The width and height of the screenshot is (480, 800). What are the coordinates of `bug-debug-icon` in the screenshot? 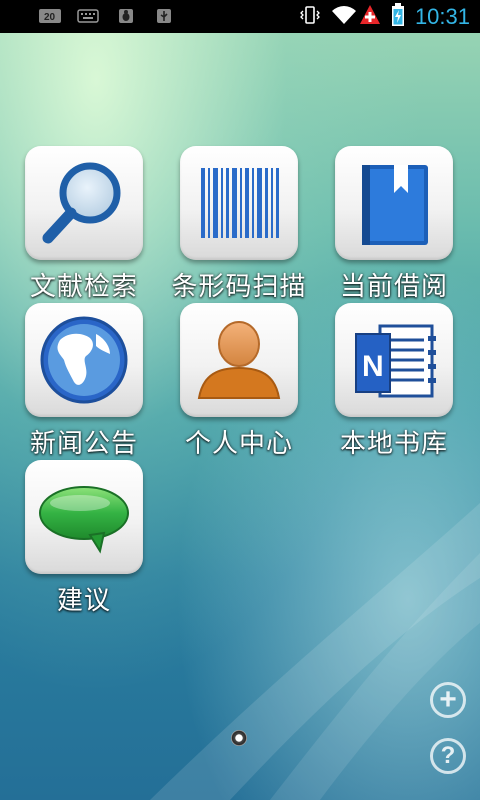 It's located at (126, 16).